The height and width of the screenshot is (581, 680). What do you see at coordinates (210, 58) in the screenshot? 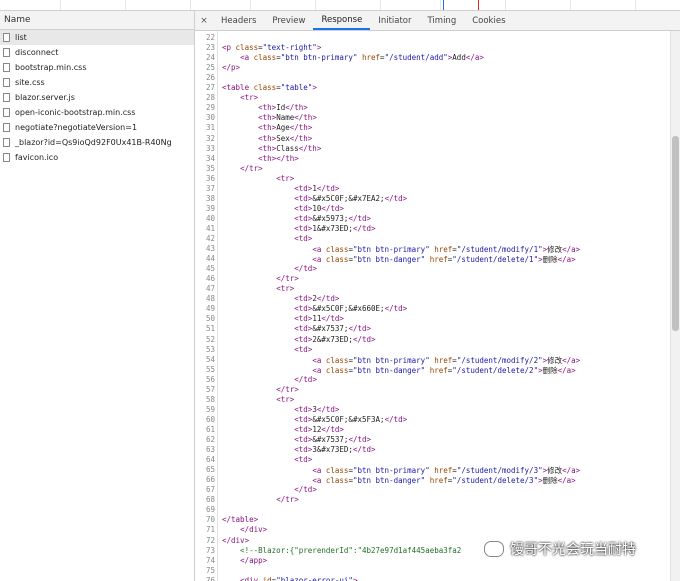
I see `line-number: 24` at bounding box center [210, 58].